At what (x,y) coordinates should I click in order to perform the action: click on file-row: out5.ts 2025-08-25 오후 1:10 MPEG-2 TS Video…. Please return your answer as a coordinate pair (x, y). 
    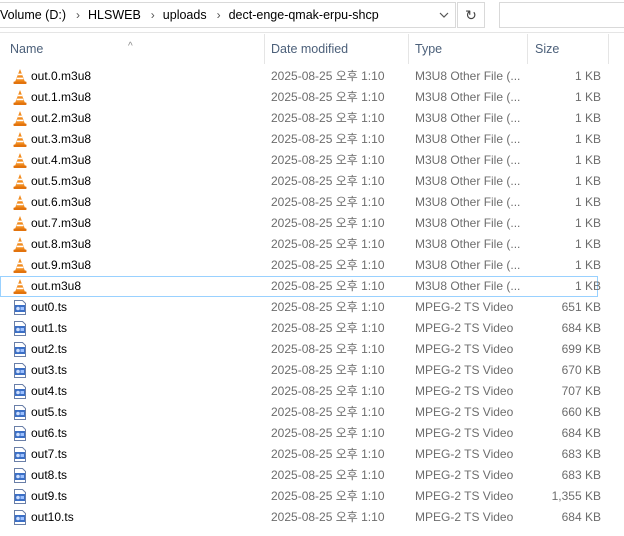
    Looking at the image, I should click on (312, 412).